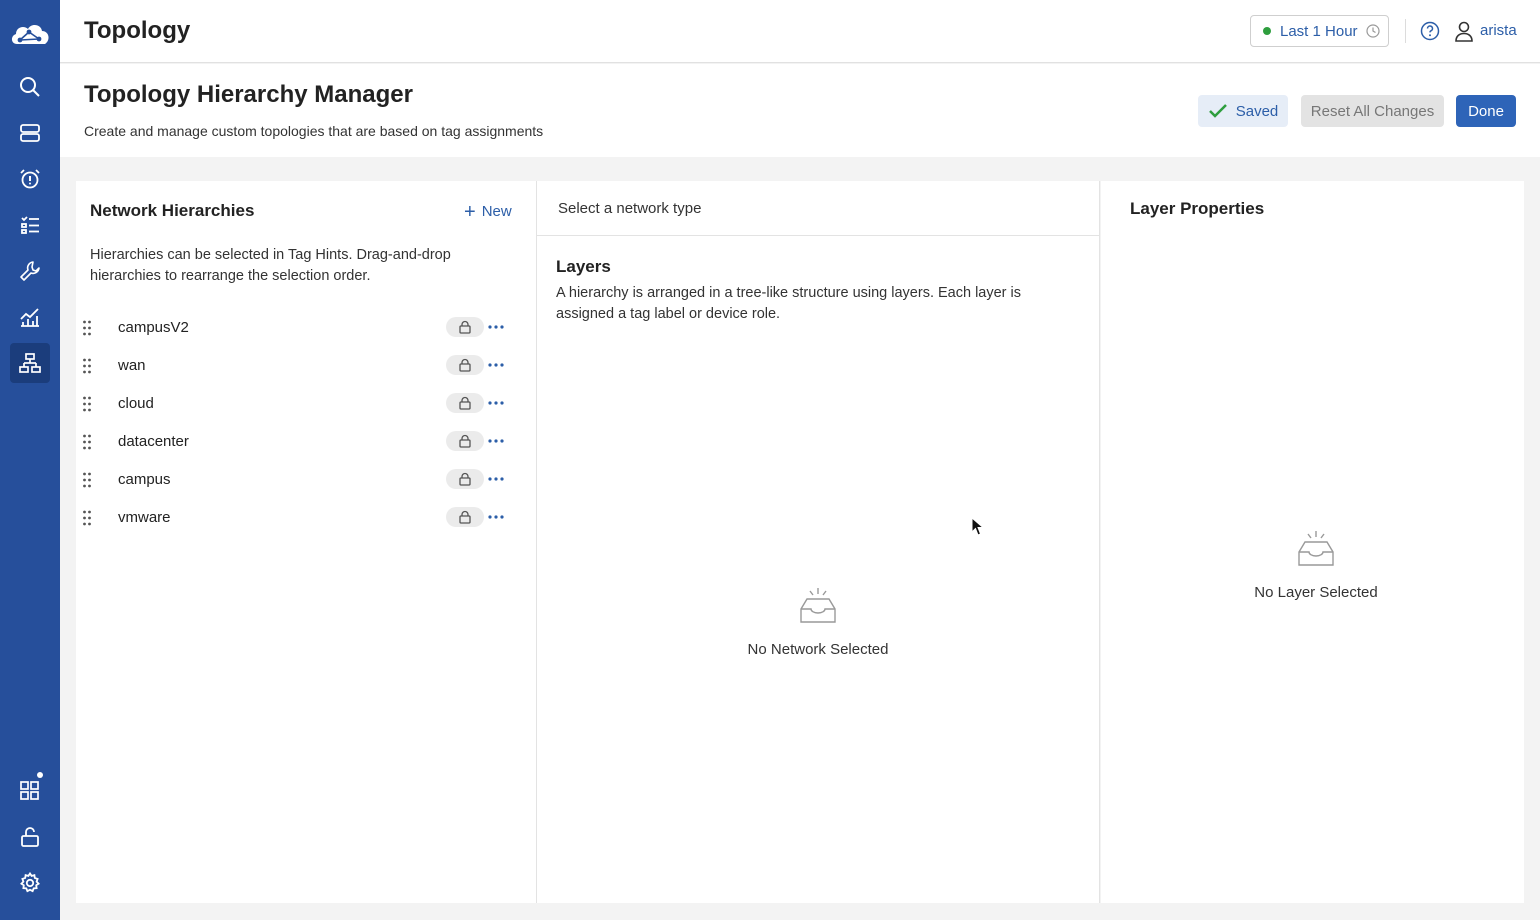 The height and width of the screenshot is (920, 1540). I want to click on hierarchy-name: cloud, so click(136, 403).